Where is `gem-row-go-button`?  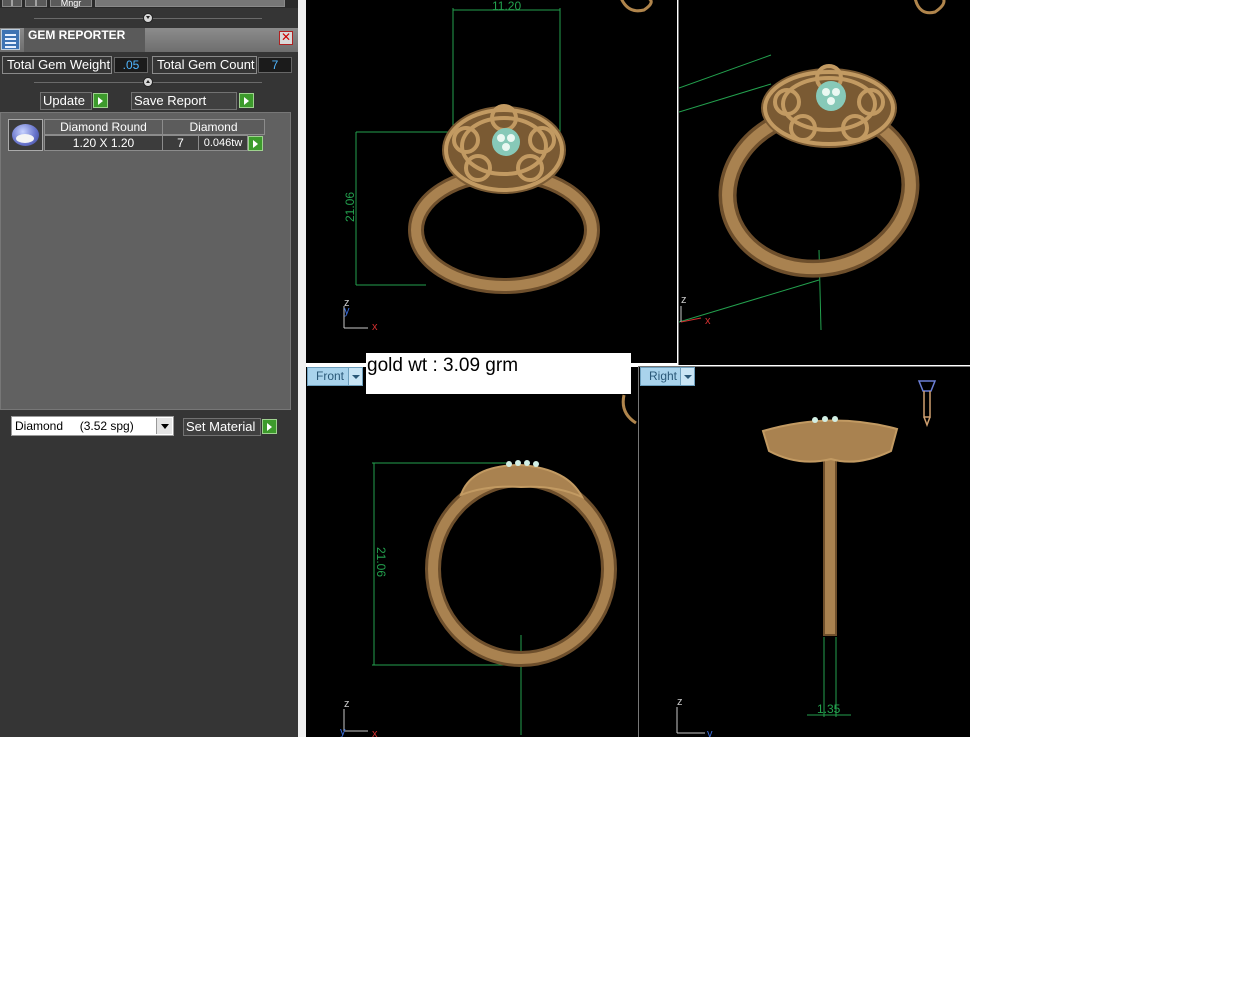
gem-row-go-button is located at coordinates (255, 143).